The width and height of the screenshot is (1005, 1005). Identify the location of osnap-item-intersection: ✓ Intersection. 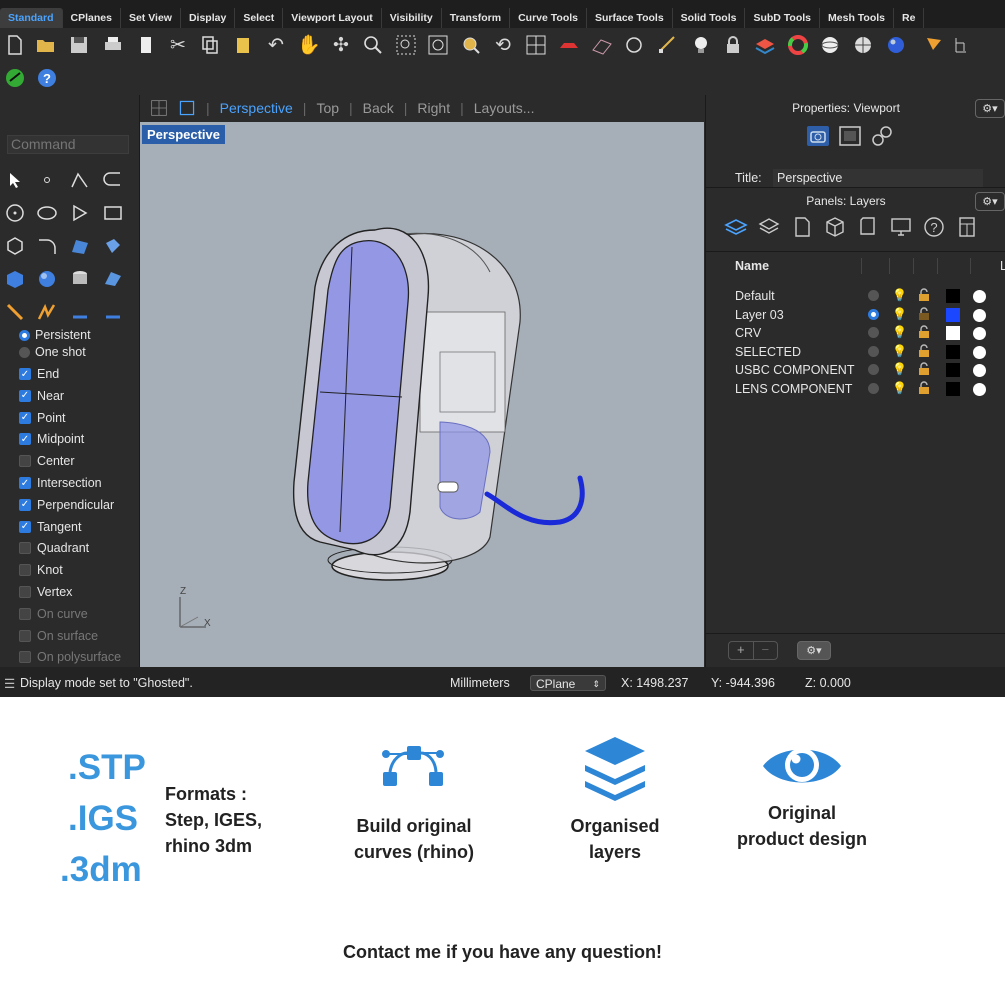
(60, 483).